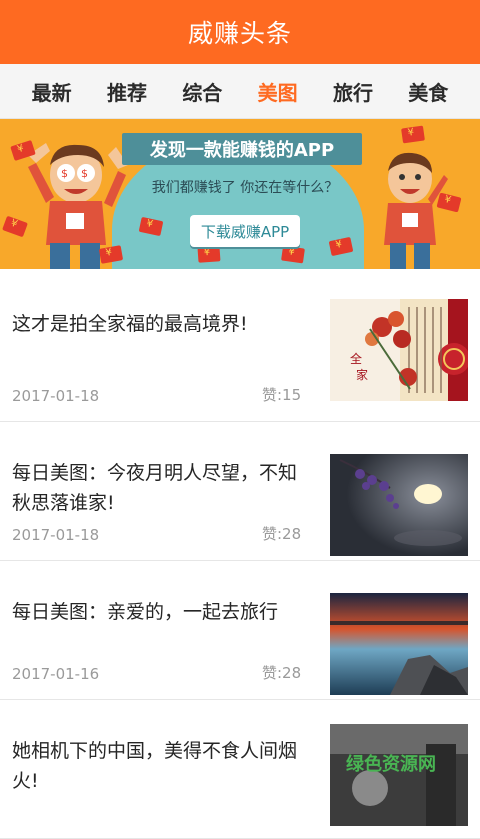 The height and width of the screenshot is (839, 480). I want to click on article-date: 2017-01-16, so click(56, 674).